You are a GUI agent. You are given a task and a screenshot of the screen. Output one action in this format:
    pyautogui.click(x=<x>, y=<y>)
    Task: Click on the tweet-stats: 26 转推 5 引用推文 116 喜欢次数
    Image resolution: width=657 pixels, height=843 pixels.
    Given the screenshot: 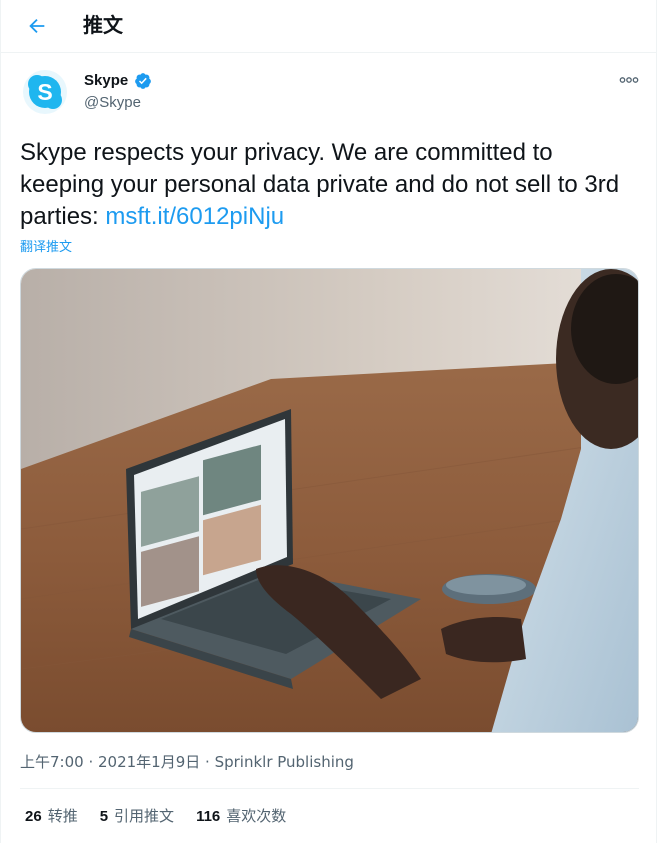 What is the action you would take?
    pyautogui.click(x=155, y=816)
    